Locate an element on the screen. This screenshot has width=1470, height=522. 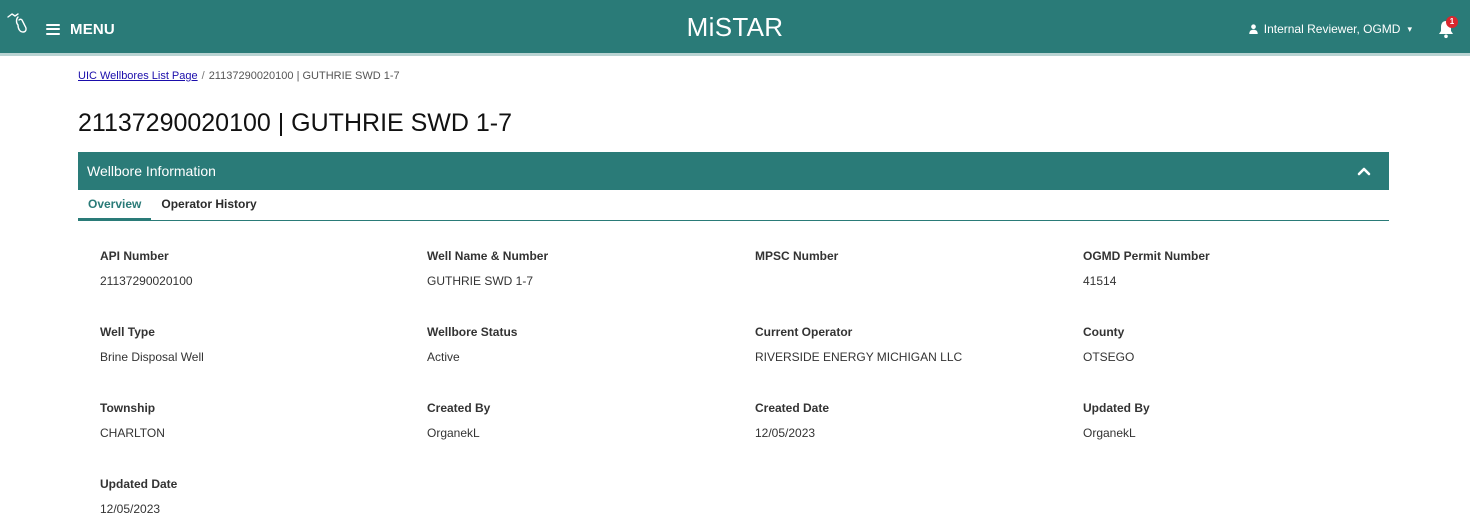
field-api-number: API Number 21137290020100 is located at coordinates (146, 268).